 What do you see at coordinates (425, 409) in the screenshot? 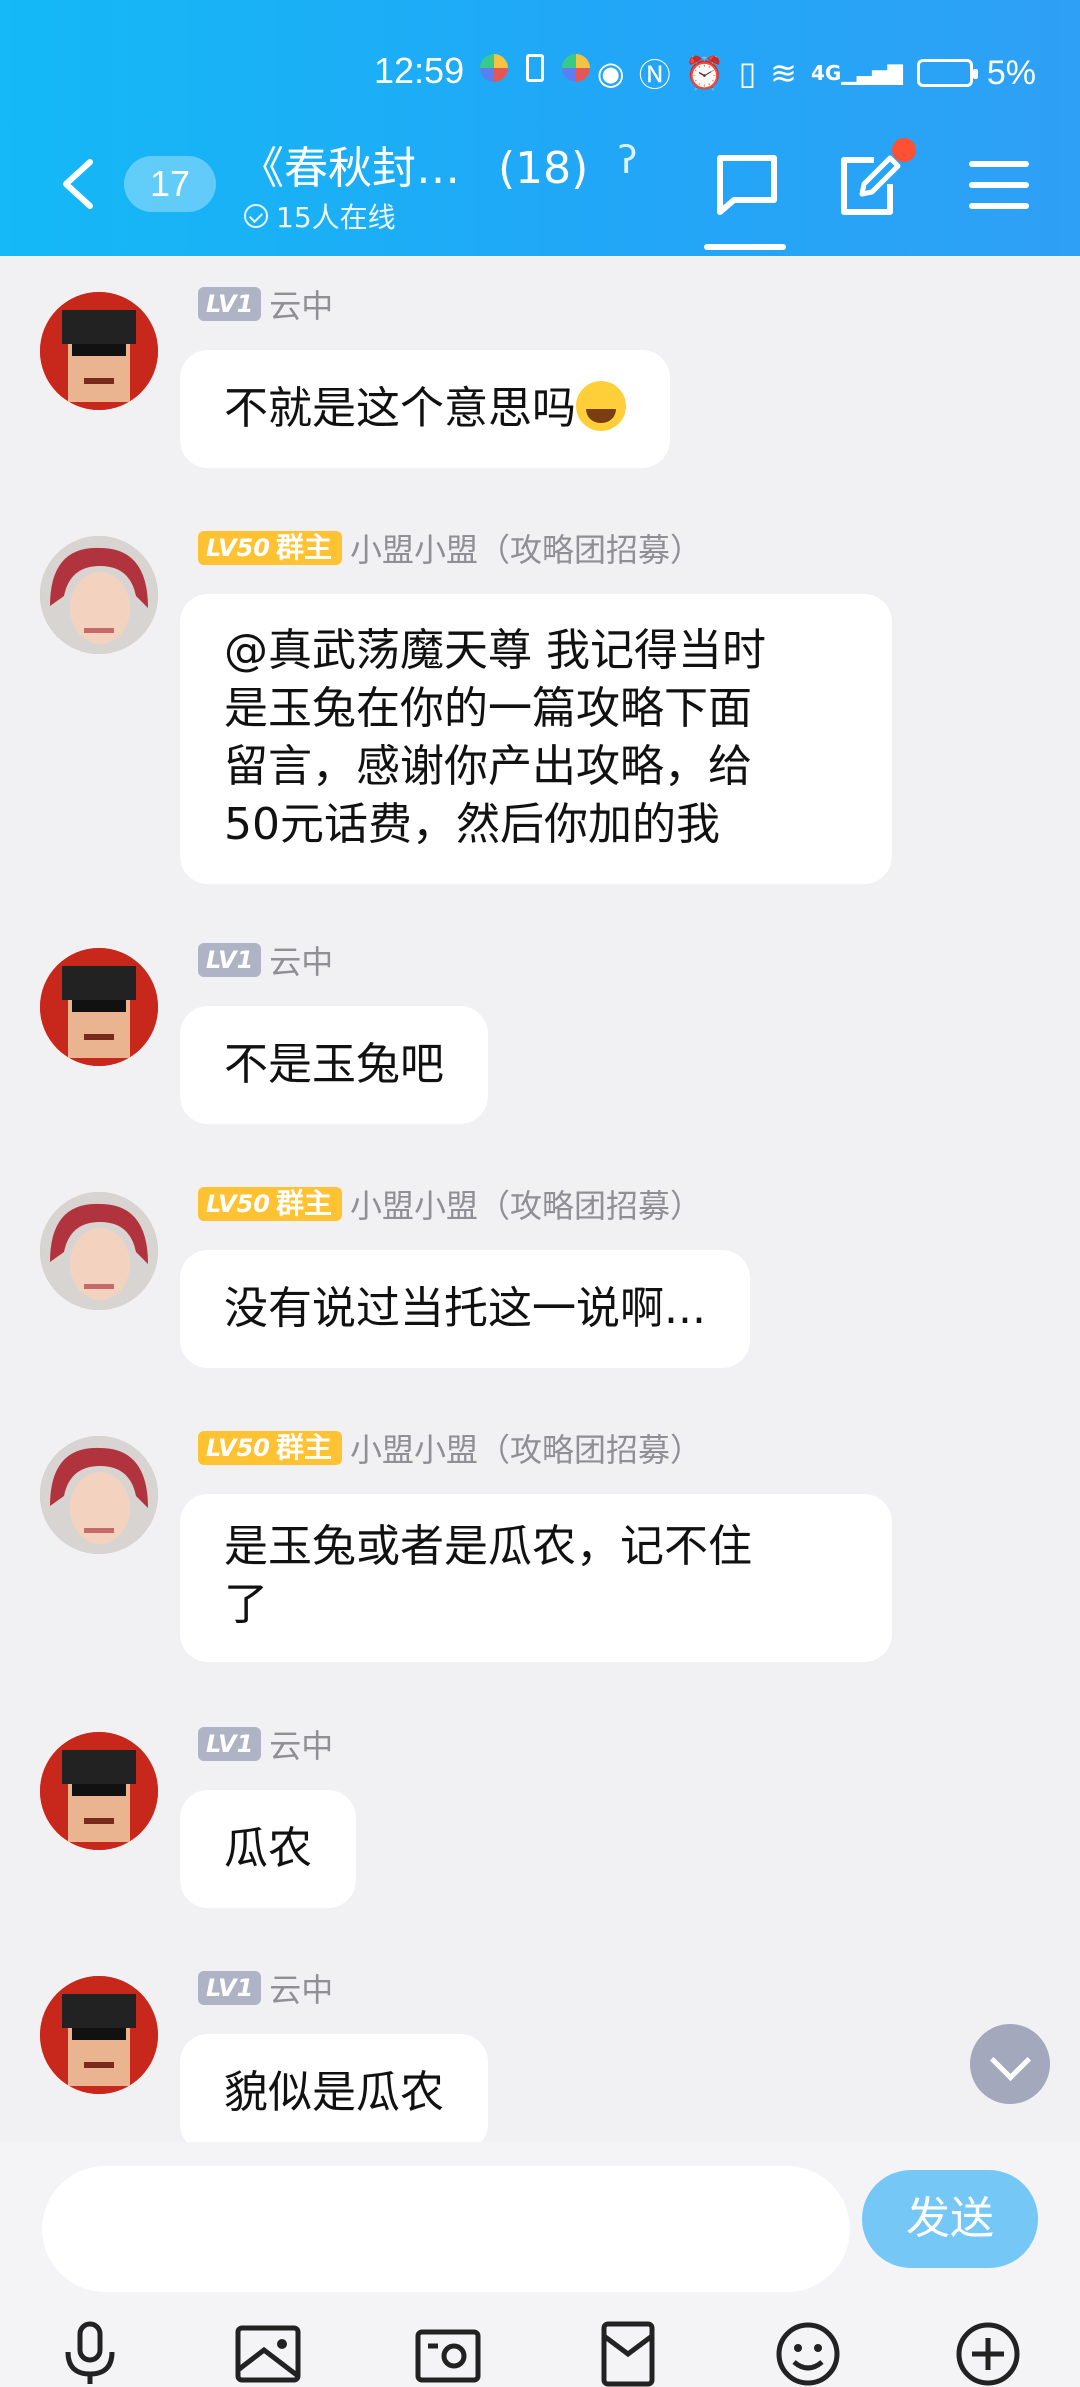
I see `message-bubble: 不就是这个意思吗` at bounding box center [425, 409].